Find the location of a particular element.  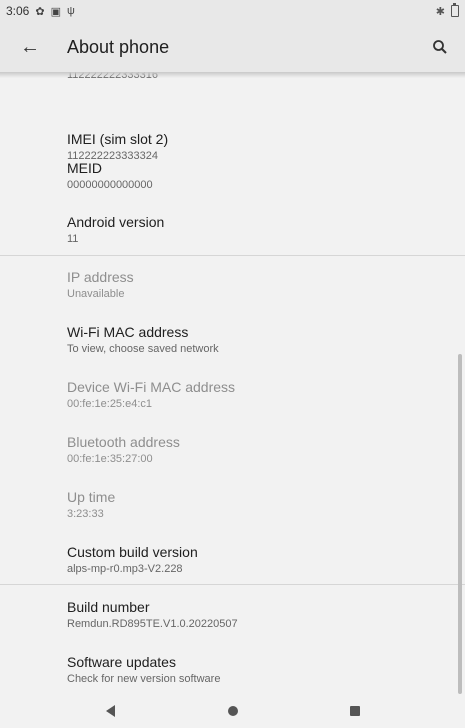

scrollbar is located at coordinates (460, 524).